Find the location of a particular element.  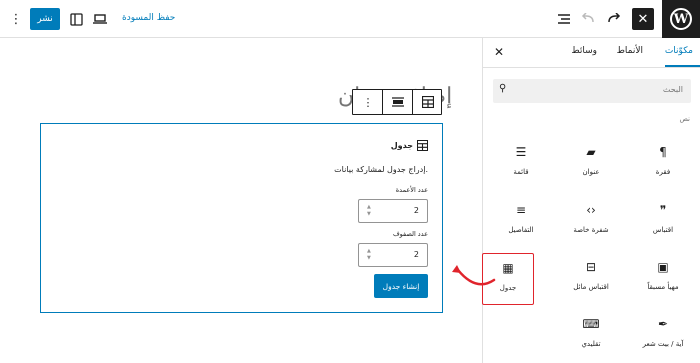

block-preformatted: ▣ مهيأ مسبقاً is located at coordinates (663, 279).